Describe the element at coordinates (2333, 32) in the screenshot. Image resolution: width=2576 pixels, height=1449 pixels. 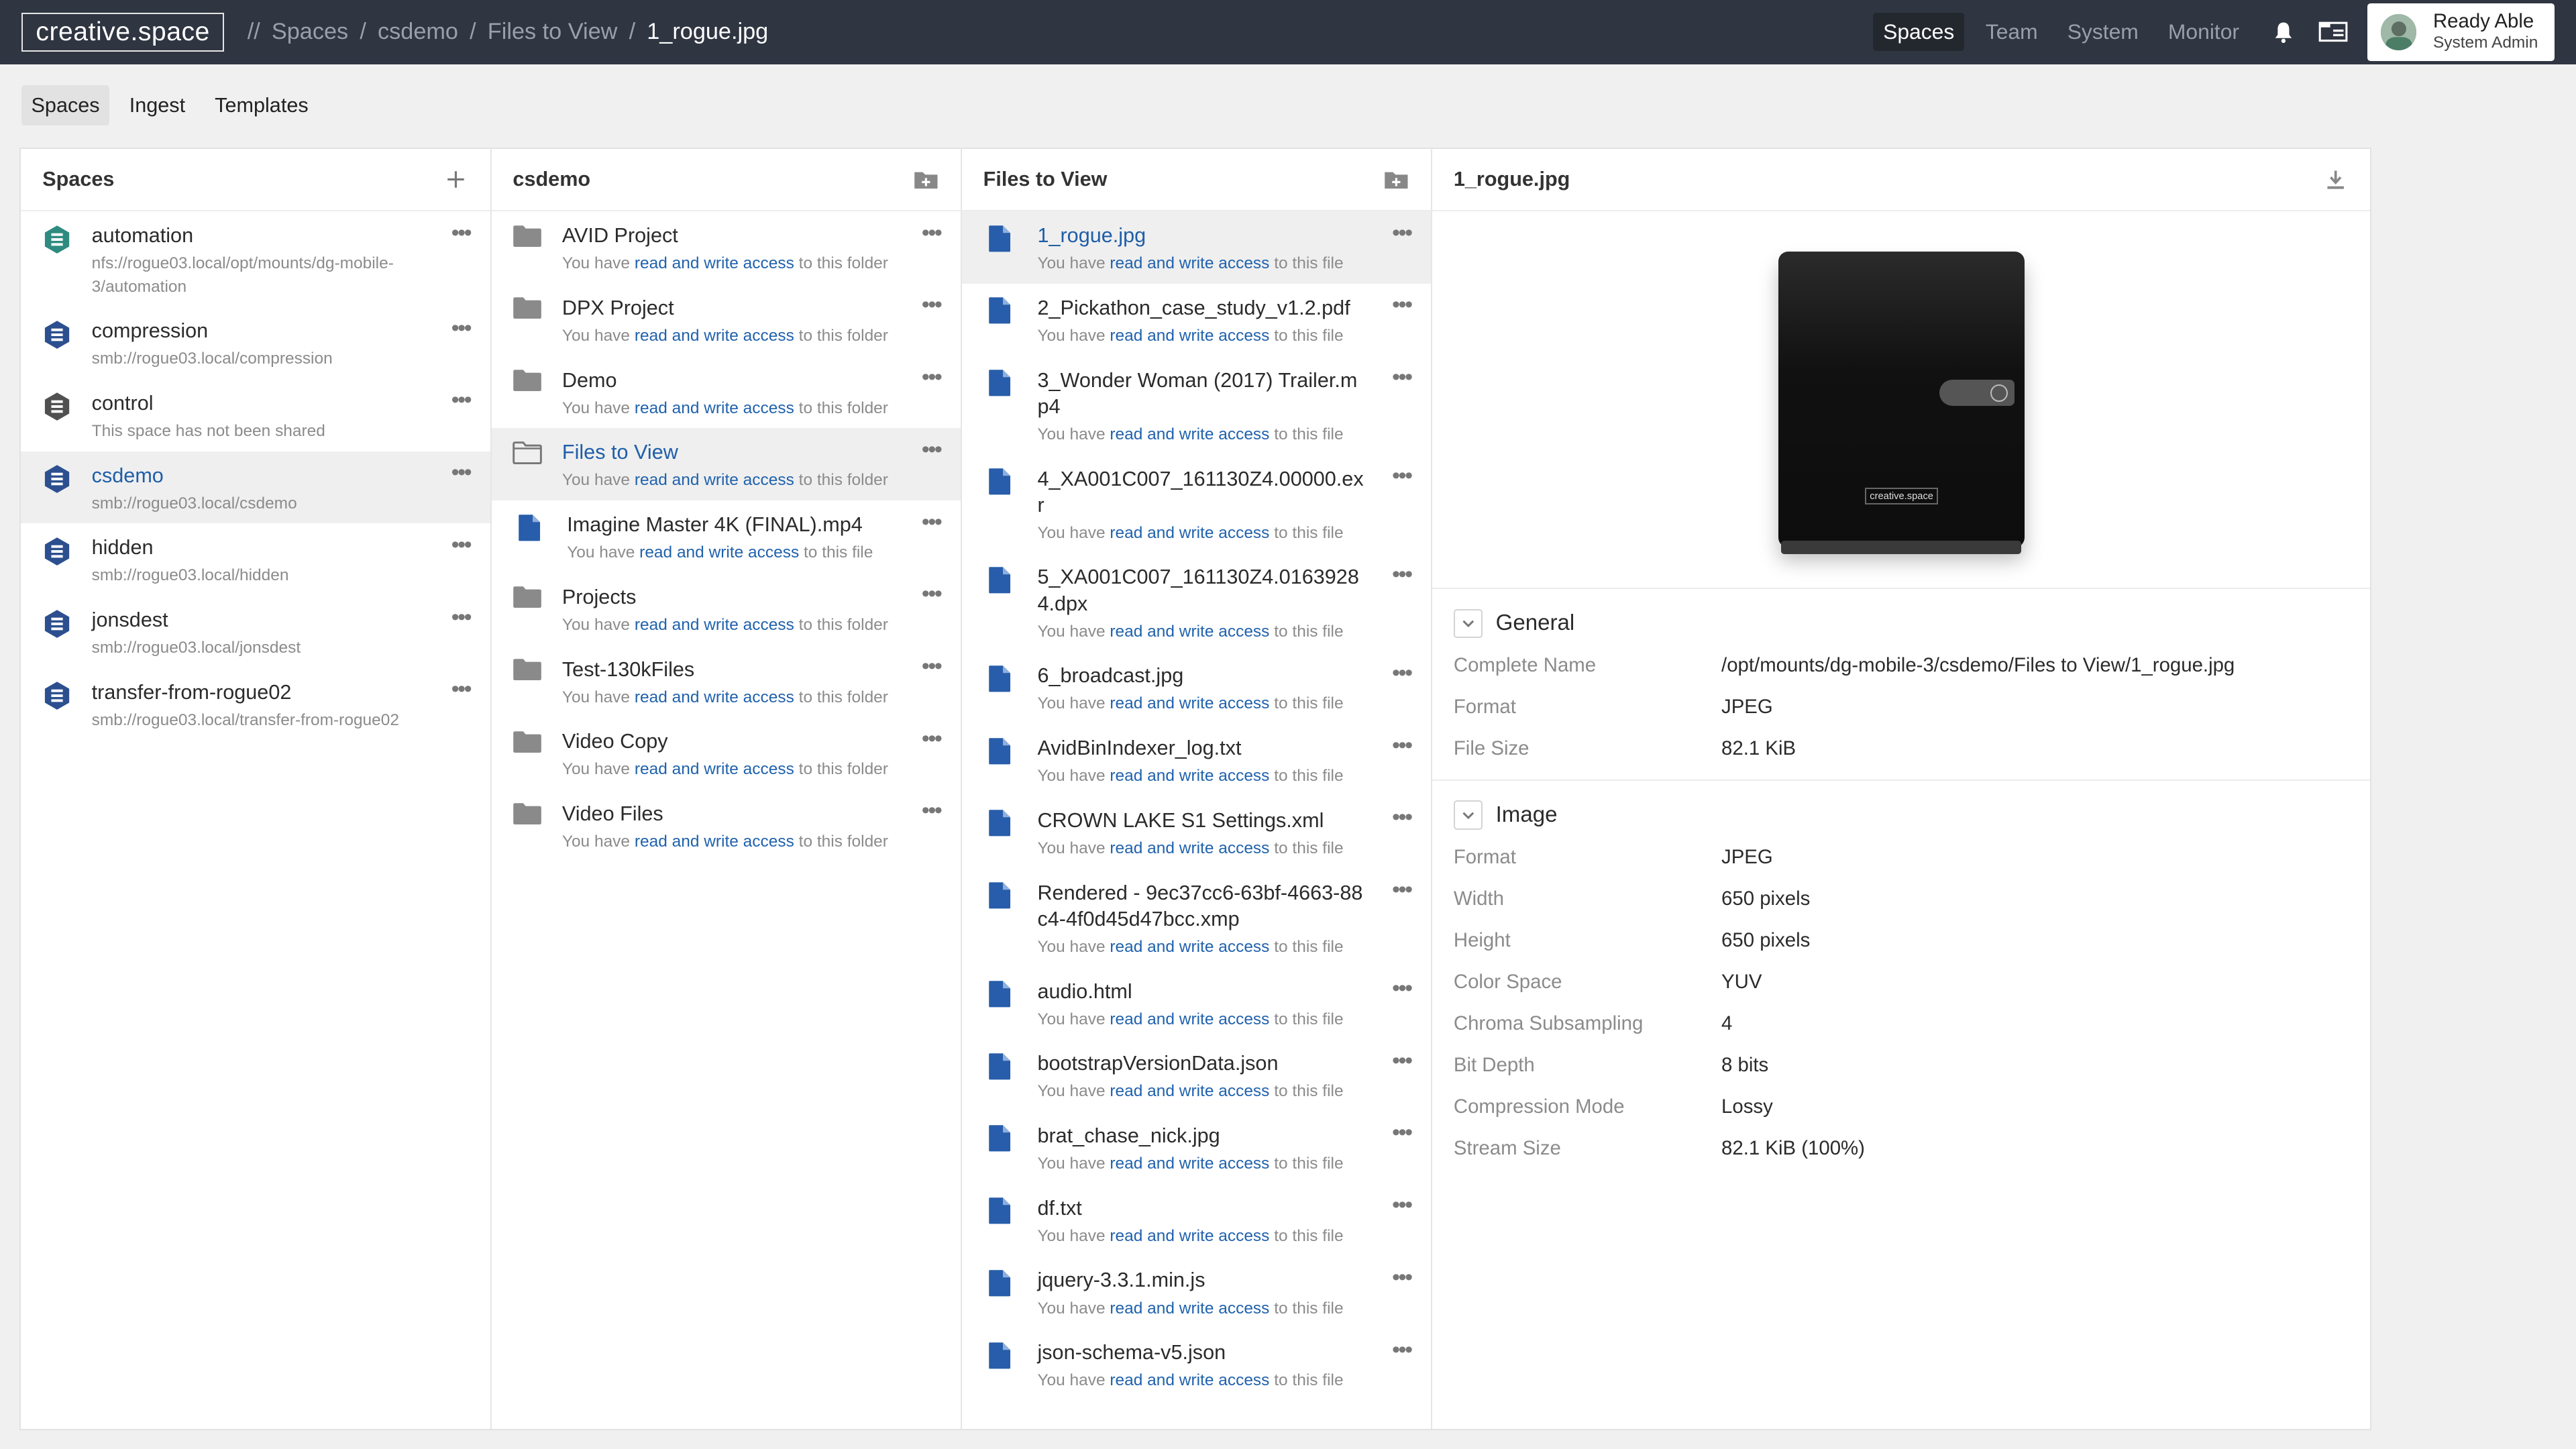
I see `folder-browser-icon` at that location.